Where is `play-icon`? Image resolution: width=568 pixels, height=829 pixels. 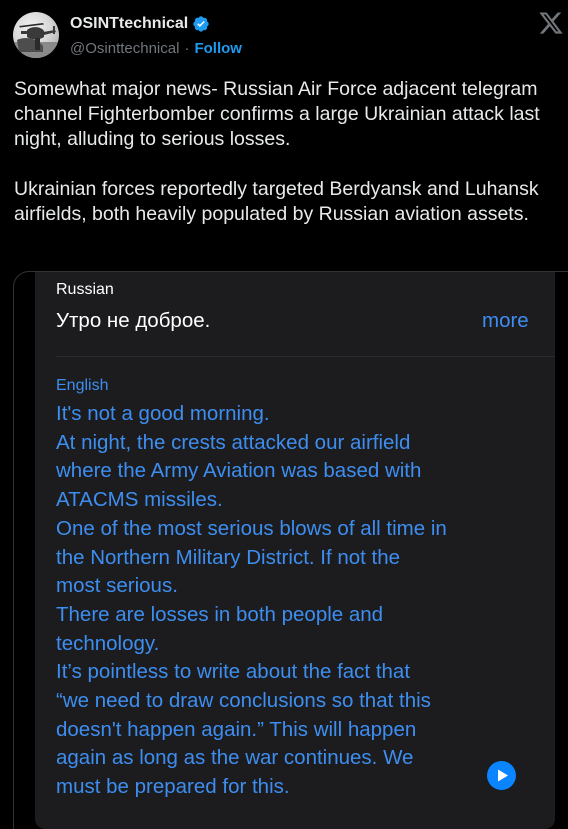 play-icon is located at coordinates (501, 775).